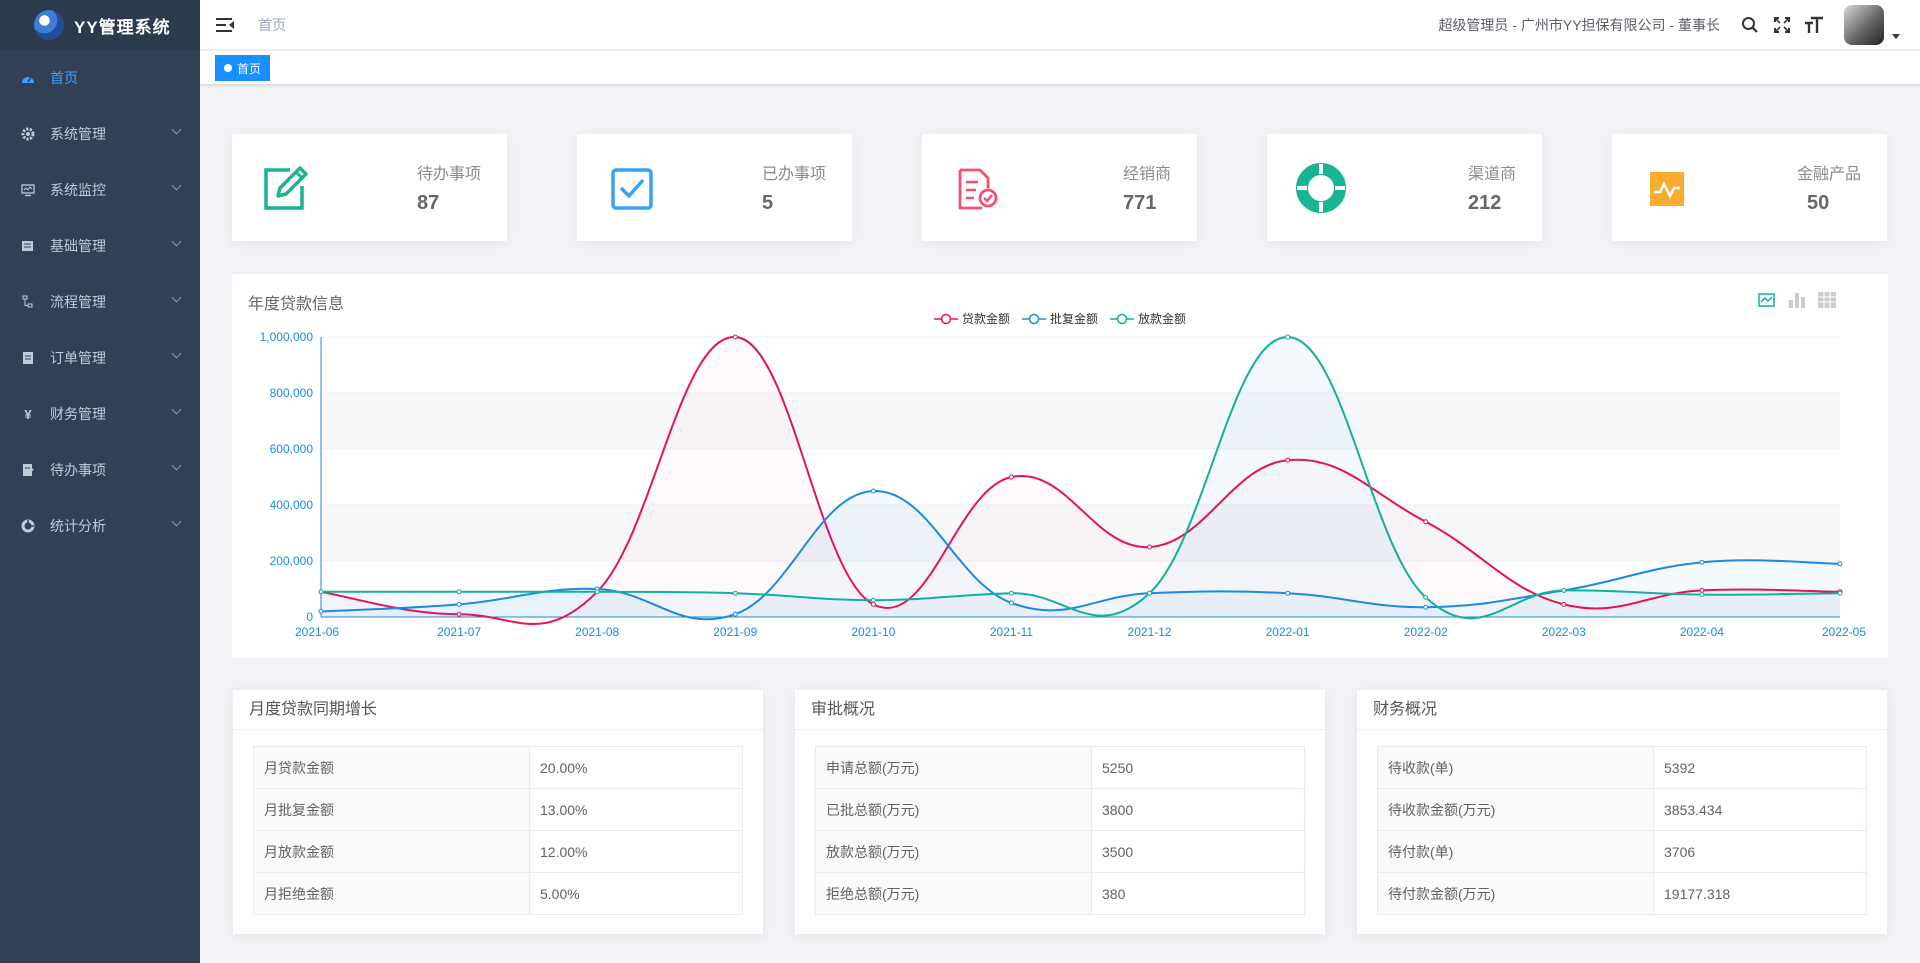 The height and width of the screenshot is (963, 1920). I want to click on table-row: 待付款金额(万元) 19177.318, so click(1622, 893).